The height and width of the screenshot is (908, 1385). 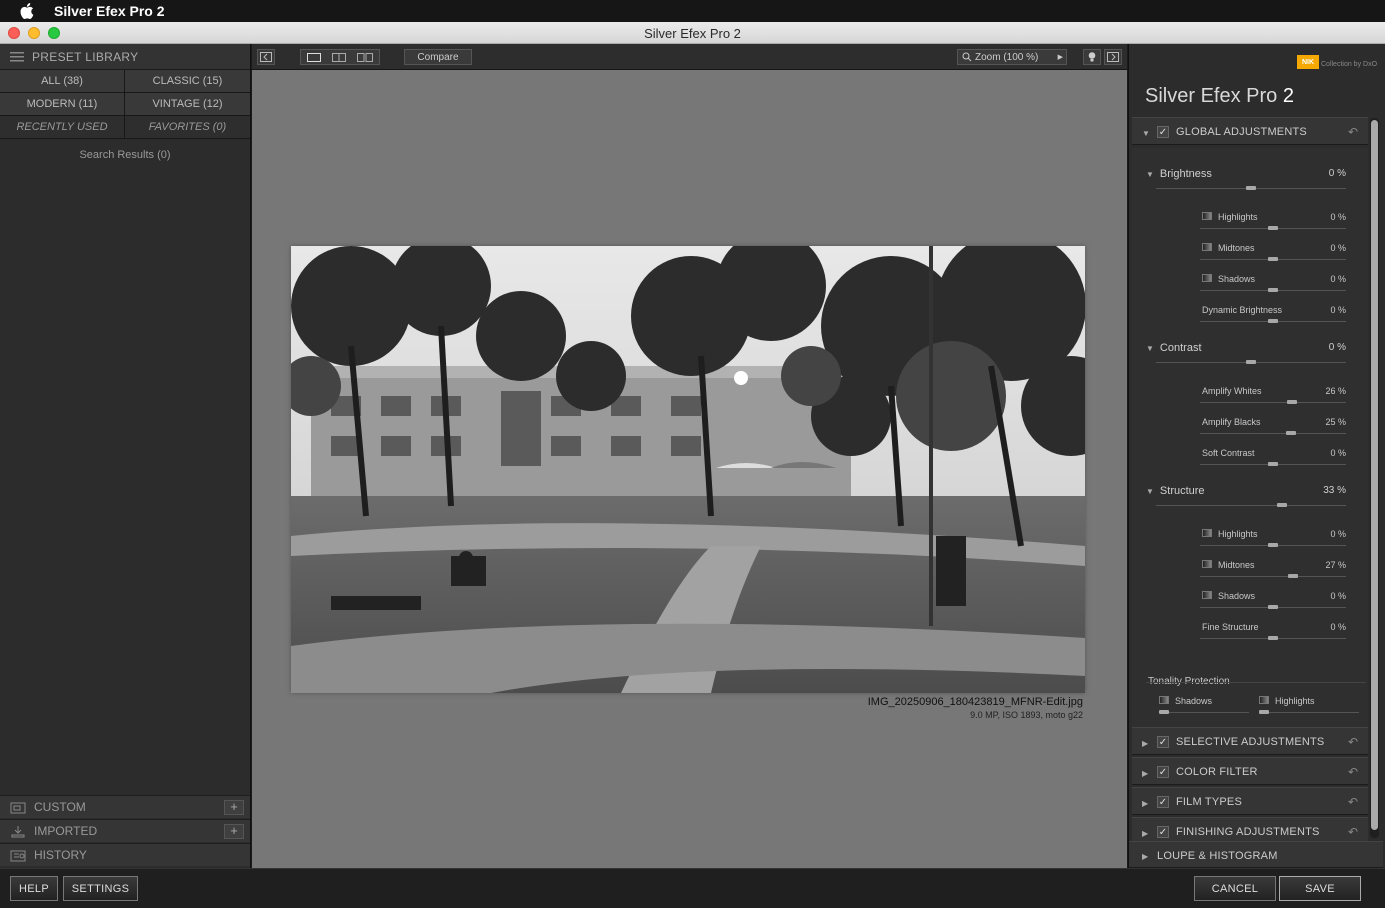 I want to click on apple-logo-icon, so click(x=27, y=11).